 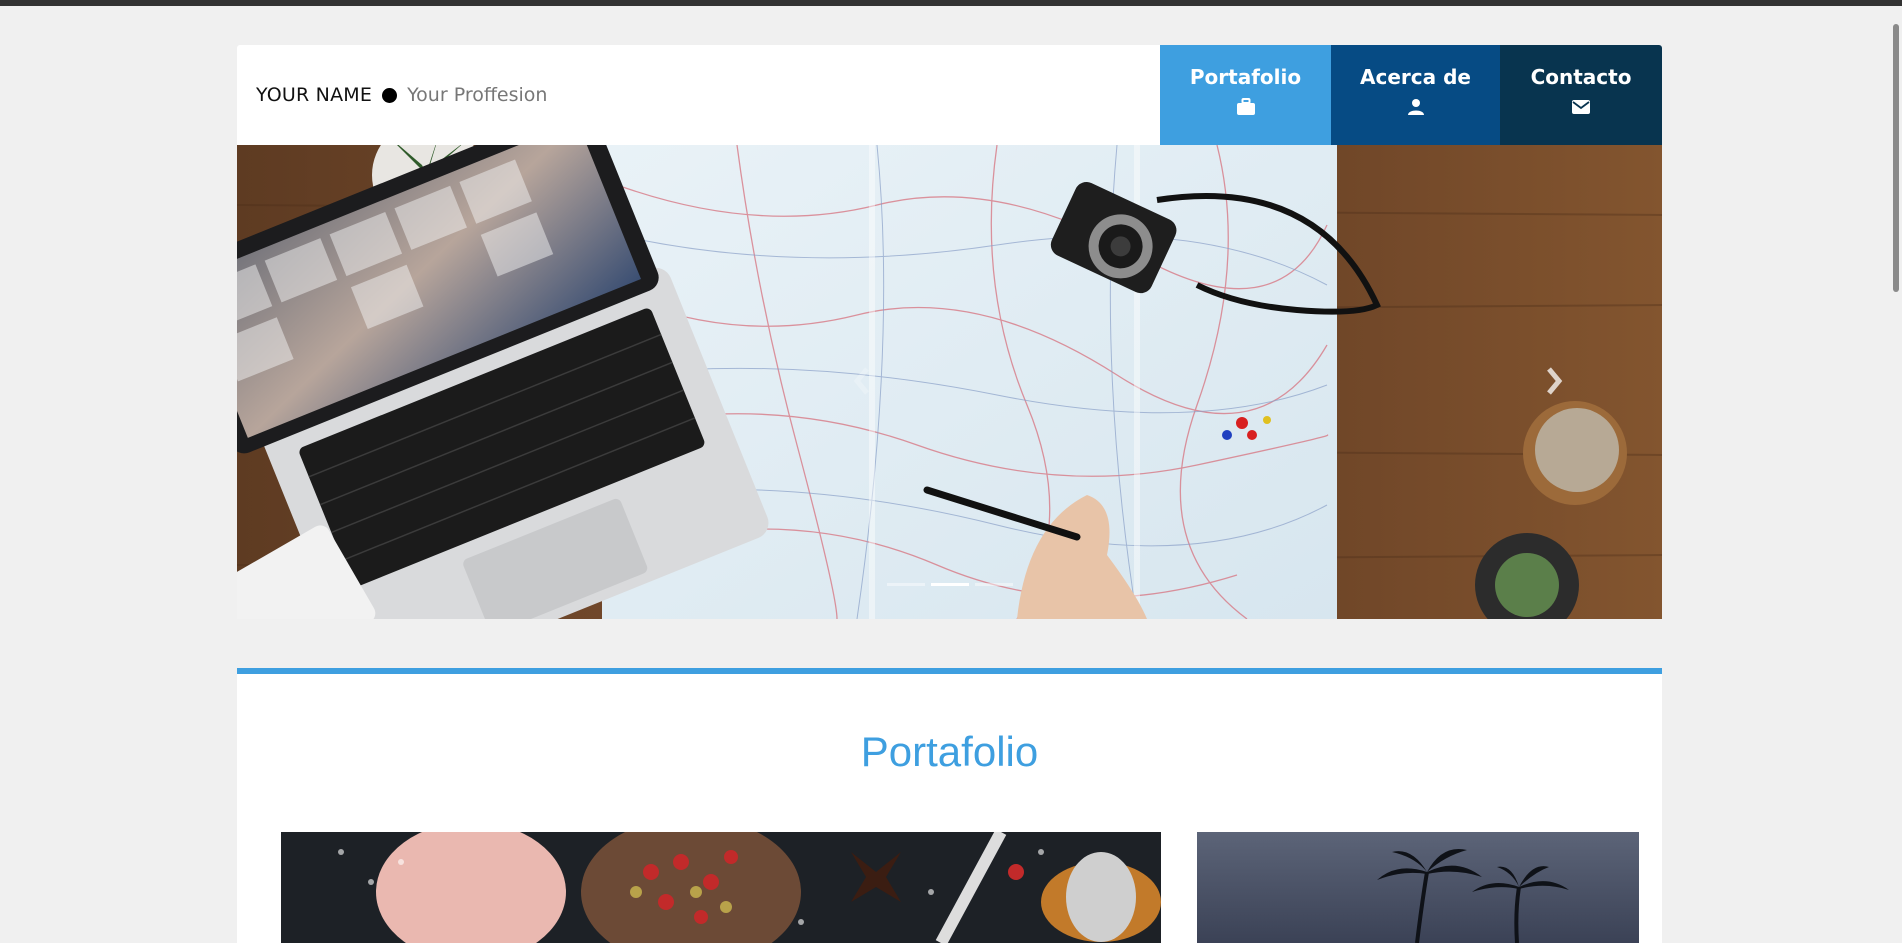 What do you see at coordinates (477, 95) in the screenshot?
I see `brand-profession: Your Proffesion` at bounding box center [477, 95].